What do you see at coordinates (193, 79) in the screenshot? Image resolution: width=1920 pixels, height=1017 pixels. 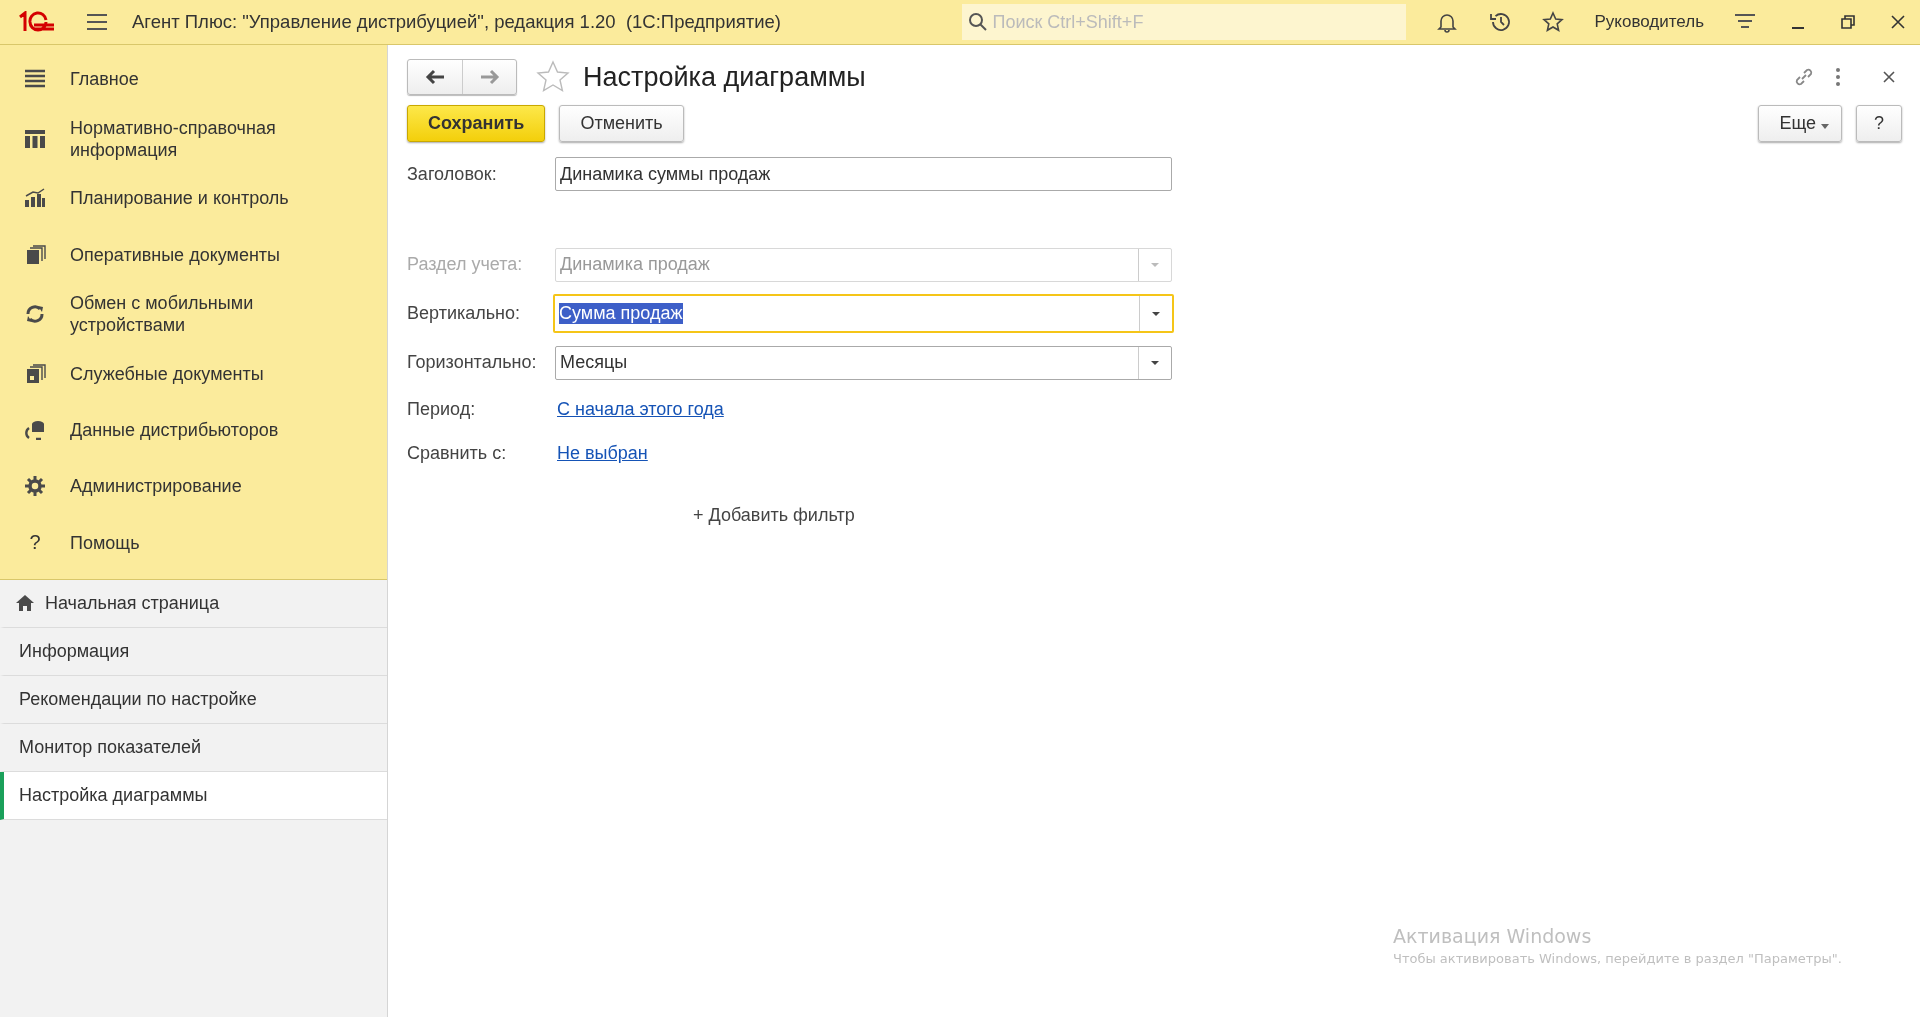 I see `section-item: Главное` at bounding box center [193, 79].